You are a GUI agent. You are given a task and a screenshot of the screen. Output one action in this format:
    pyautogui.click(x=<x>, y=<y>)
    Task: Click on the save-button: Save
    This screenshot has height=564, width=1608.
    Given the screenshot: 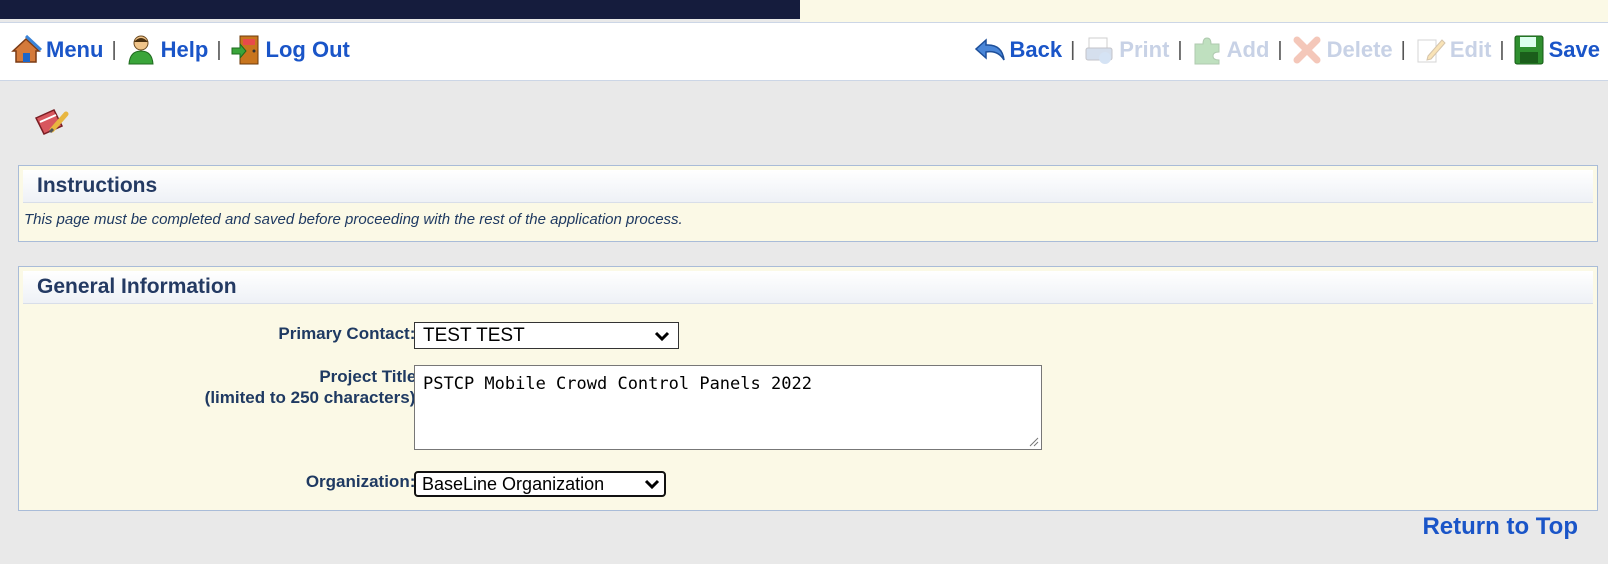 What is the action you would take?
    pyautogui.click(x=1556, y=50)
    